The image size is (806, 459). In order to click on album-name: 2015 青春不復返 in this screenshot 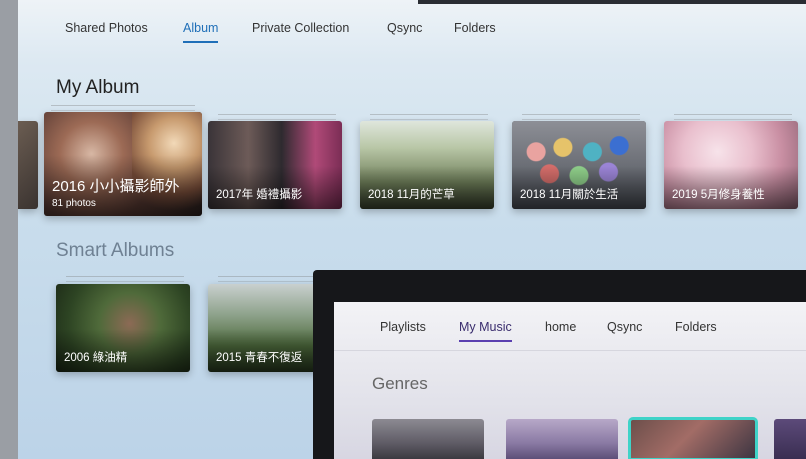, I will do `click(259, 358)`.